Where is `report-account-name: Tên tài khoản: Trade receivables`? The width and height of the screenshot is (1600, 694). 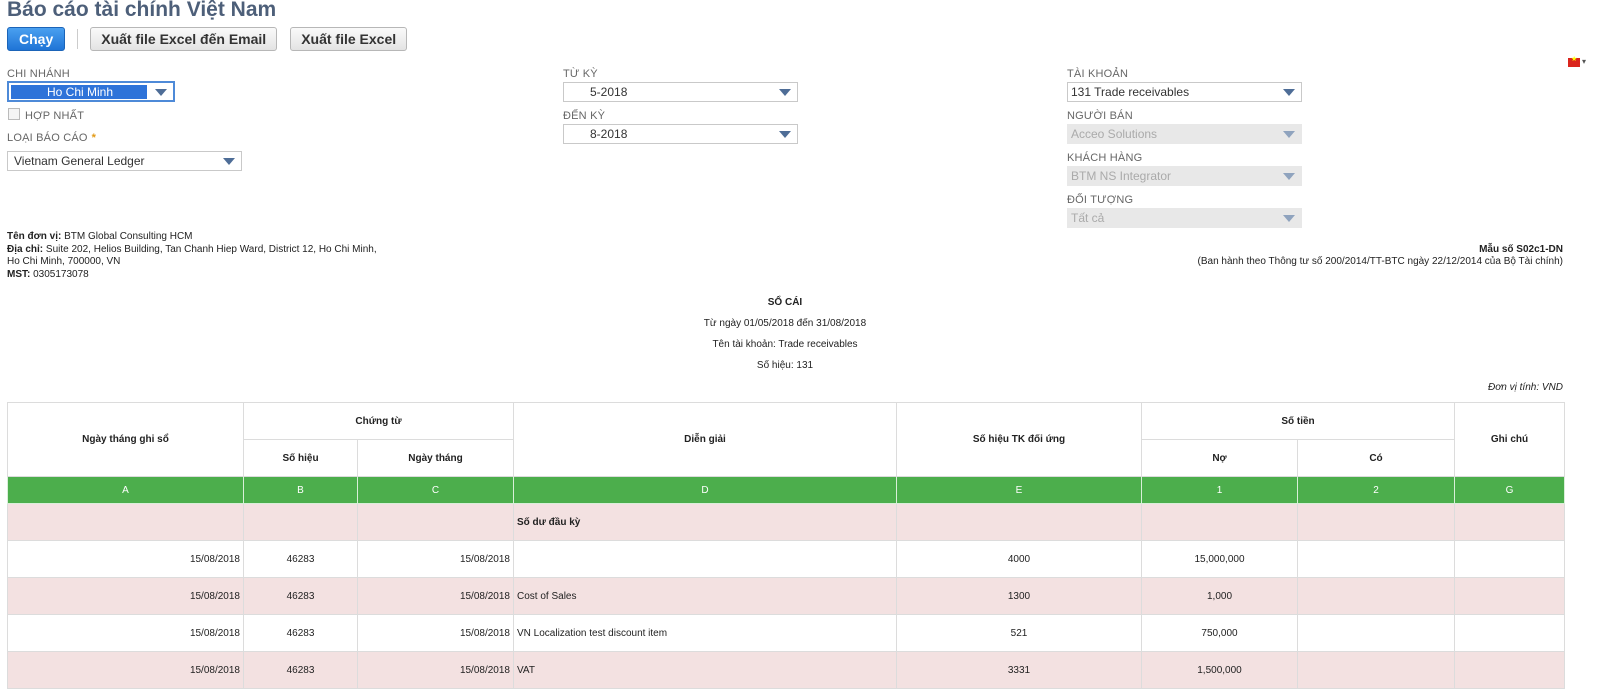
report-account-name: Tên tài khoản: Trade receivables is located at coordinates (785, 344).